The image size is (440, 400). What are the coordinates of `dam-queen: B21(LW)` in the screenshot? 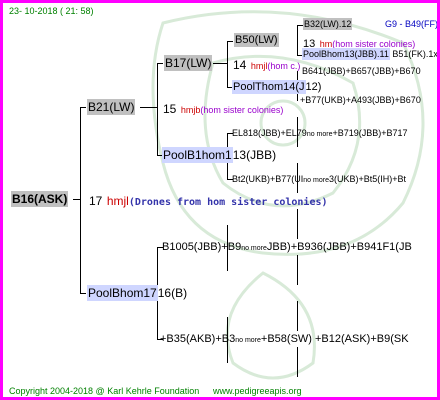 It's located at (111, 107).